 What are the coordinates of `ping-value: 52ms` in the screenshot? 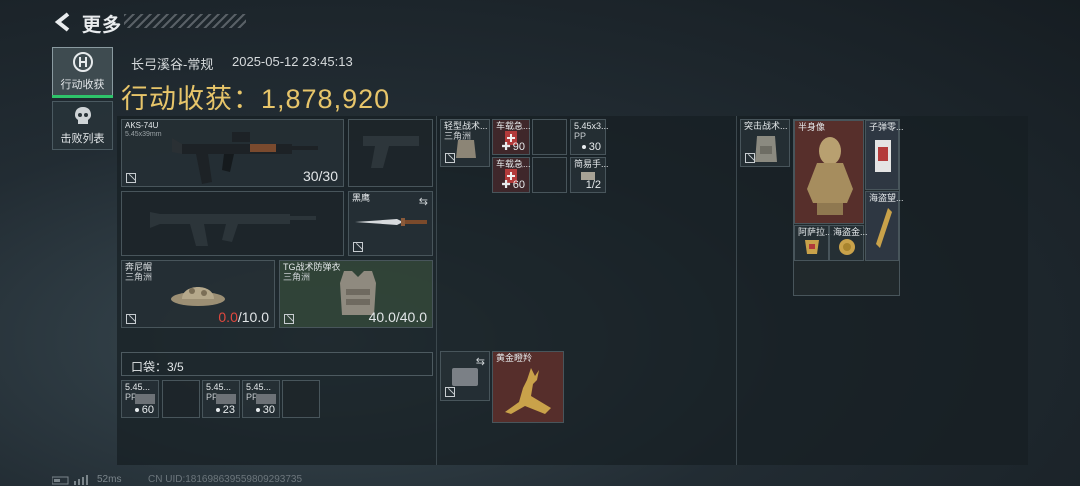 It's located at (109, 479).